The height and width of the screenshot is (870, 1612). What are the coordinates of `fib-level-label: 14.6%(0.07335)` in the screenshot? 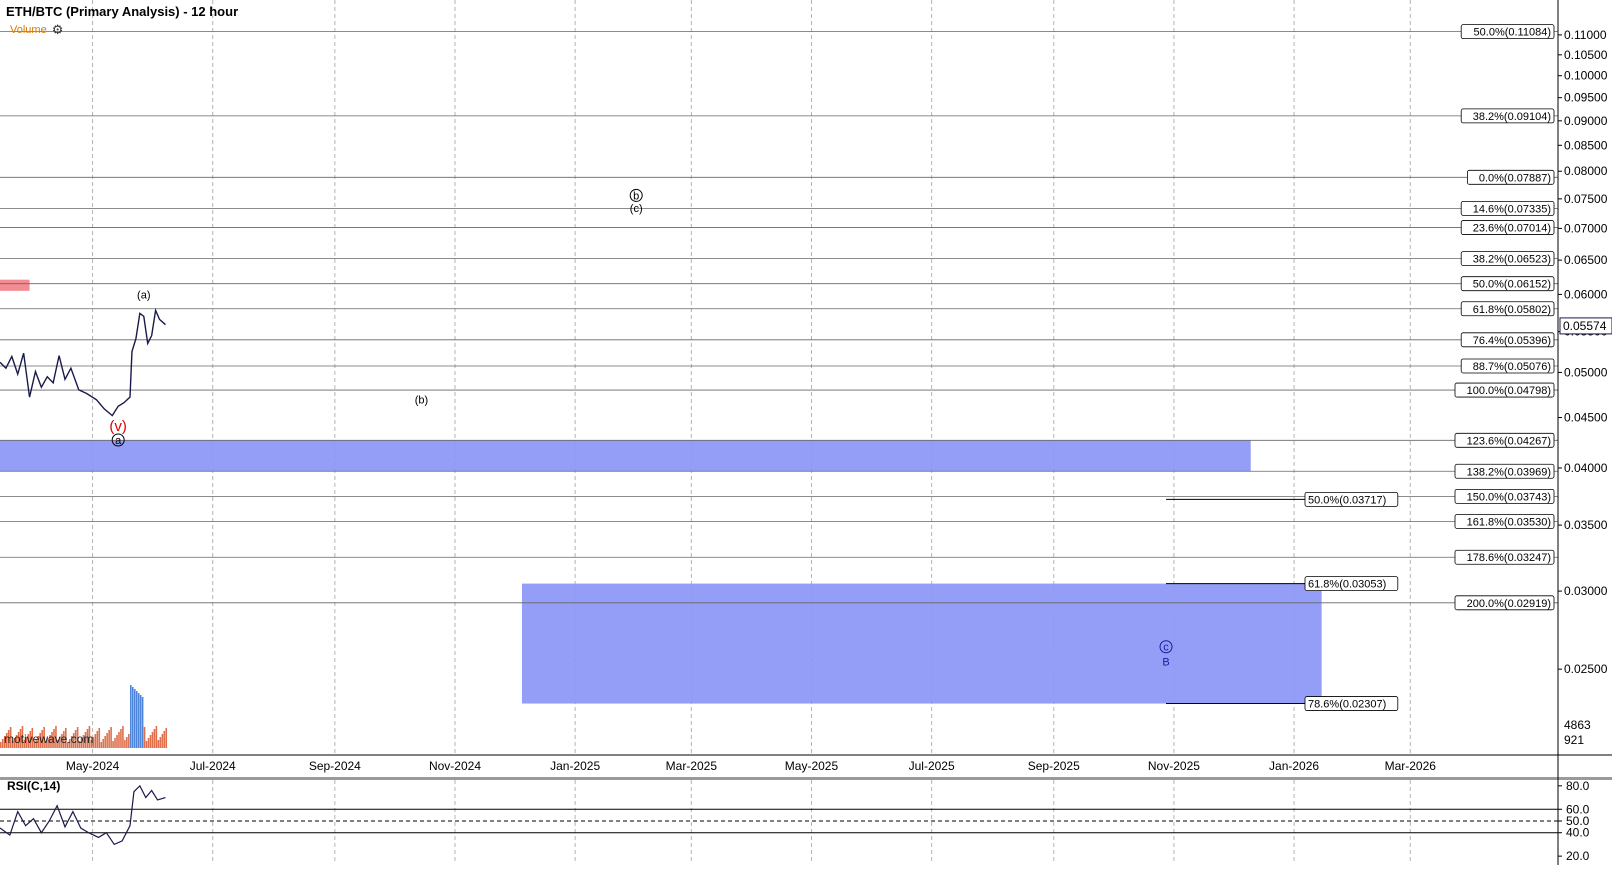 It's located at (1507, 208).